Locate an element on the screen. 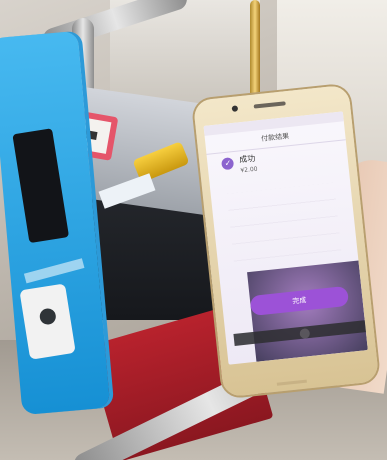 This screenshot has height=460, width=387. speaker-grille is located at coordinates (269, 105).